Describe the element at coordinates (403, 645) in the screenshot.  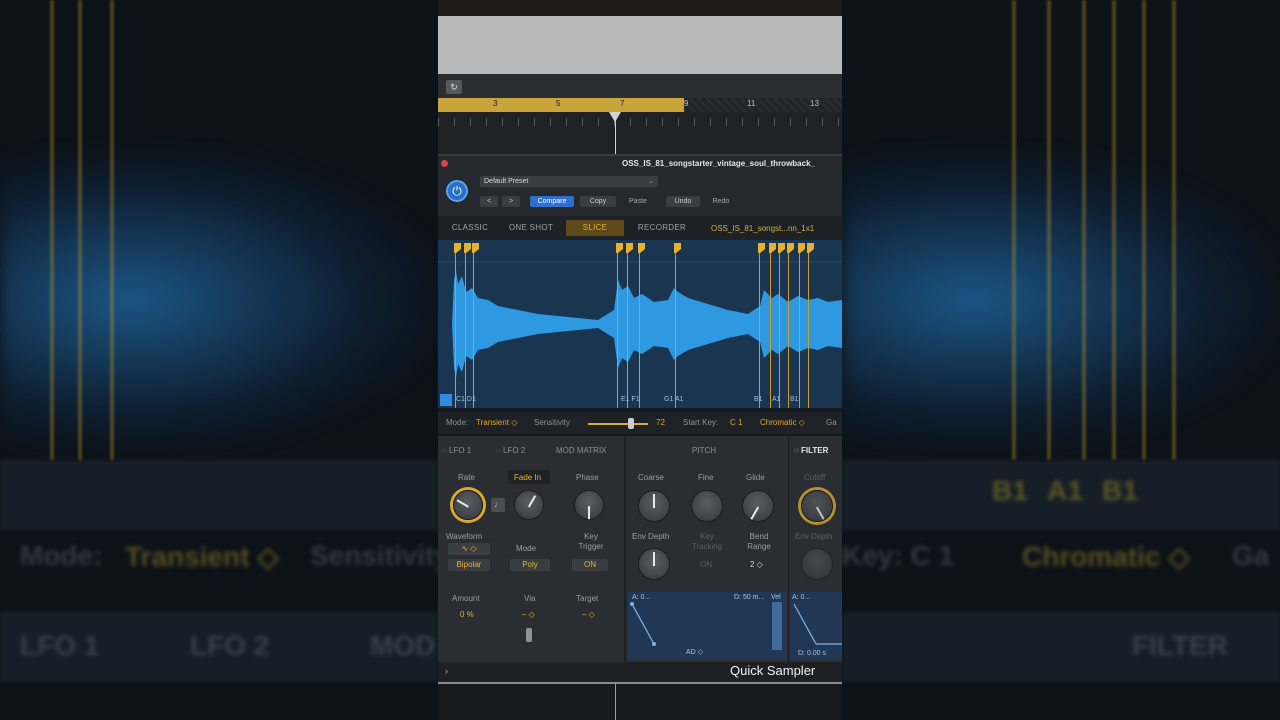
I see `blurred-text: MOD` at that location.